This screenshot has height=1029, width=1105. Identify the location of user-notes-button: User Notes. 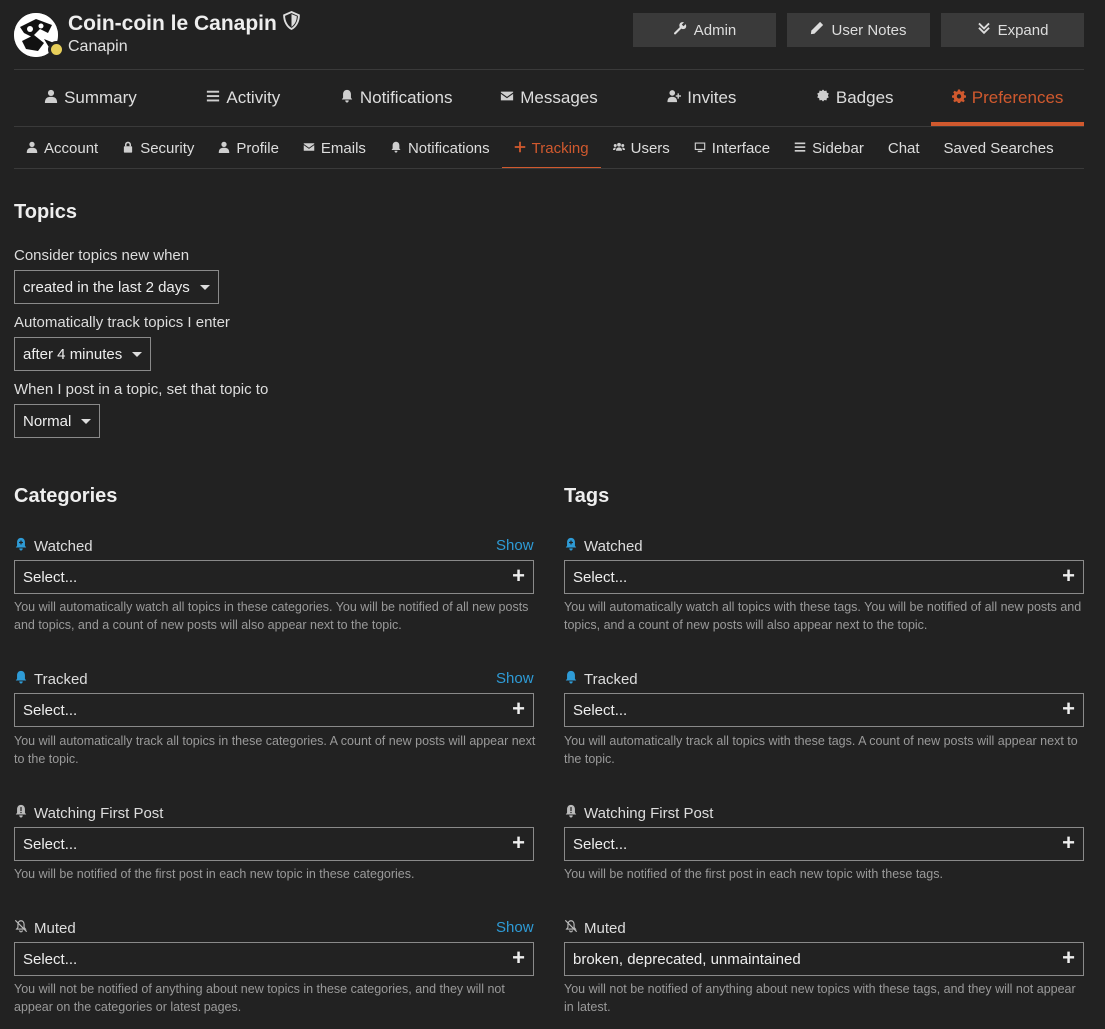
(858, 30).